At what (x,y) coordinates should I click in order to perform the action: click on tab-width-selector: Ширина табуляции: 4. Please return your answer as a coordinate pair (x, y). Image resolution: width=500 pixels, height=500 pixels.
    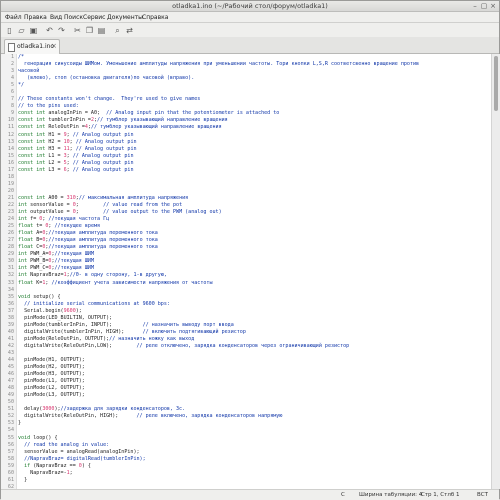
    Looking at the image, I should click on (390, 495).